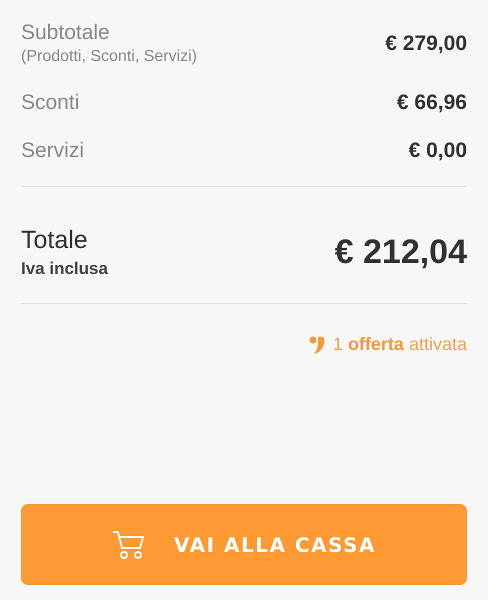  I want to click on total-note: Iva inclusa, so click(64, 269).